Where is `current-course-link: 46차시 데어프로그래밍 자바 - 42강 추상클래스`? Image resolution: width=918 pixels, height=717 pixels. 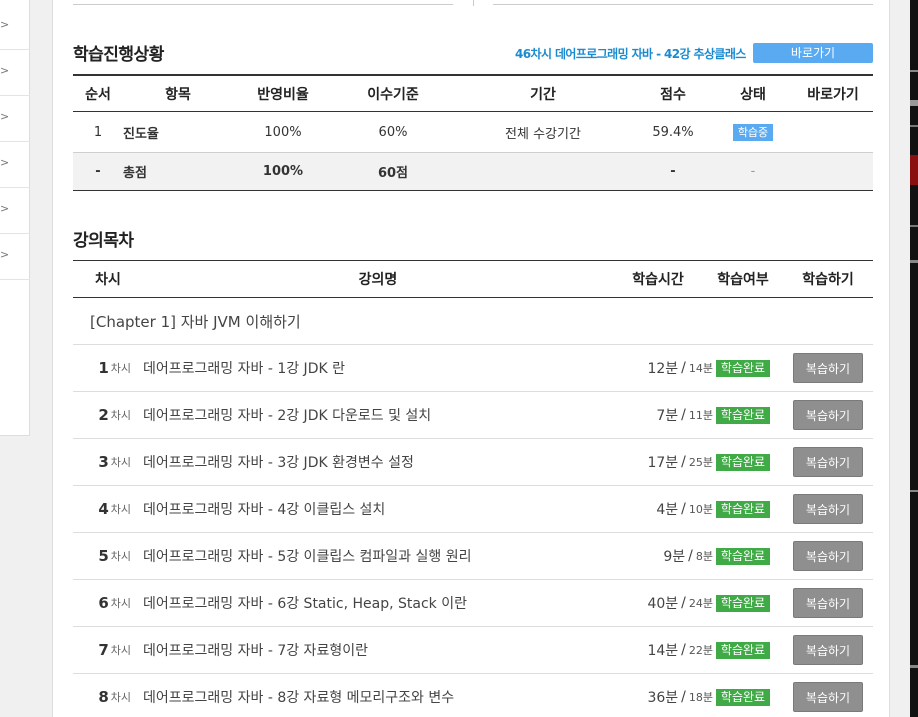
current-course-link: 46차시 데어프로그래밍 자바 - 42강 추상클래스 is located at coordinates (630, 53).